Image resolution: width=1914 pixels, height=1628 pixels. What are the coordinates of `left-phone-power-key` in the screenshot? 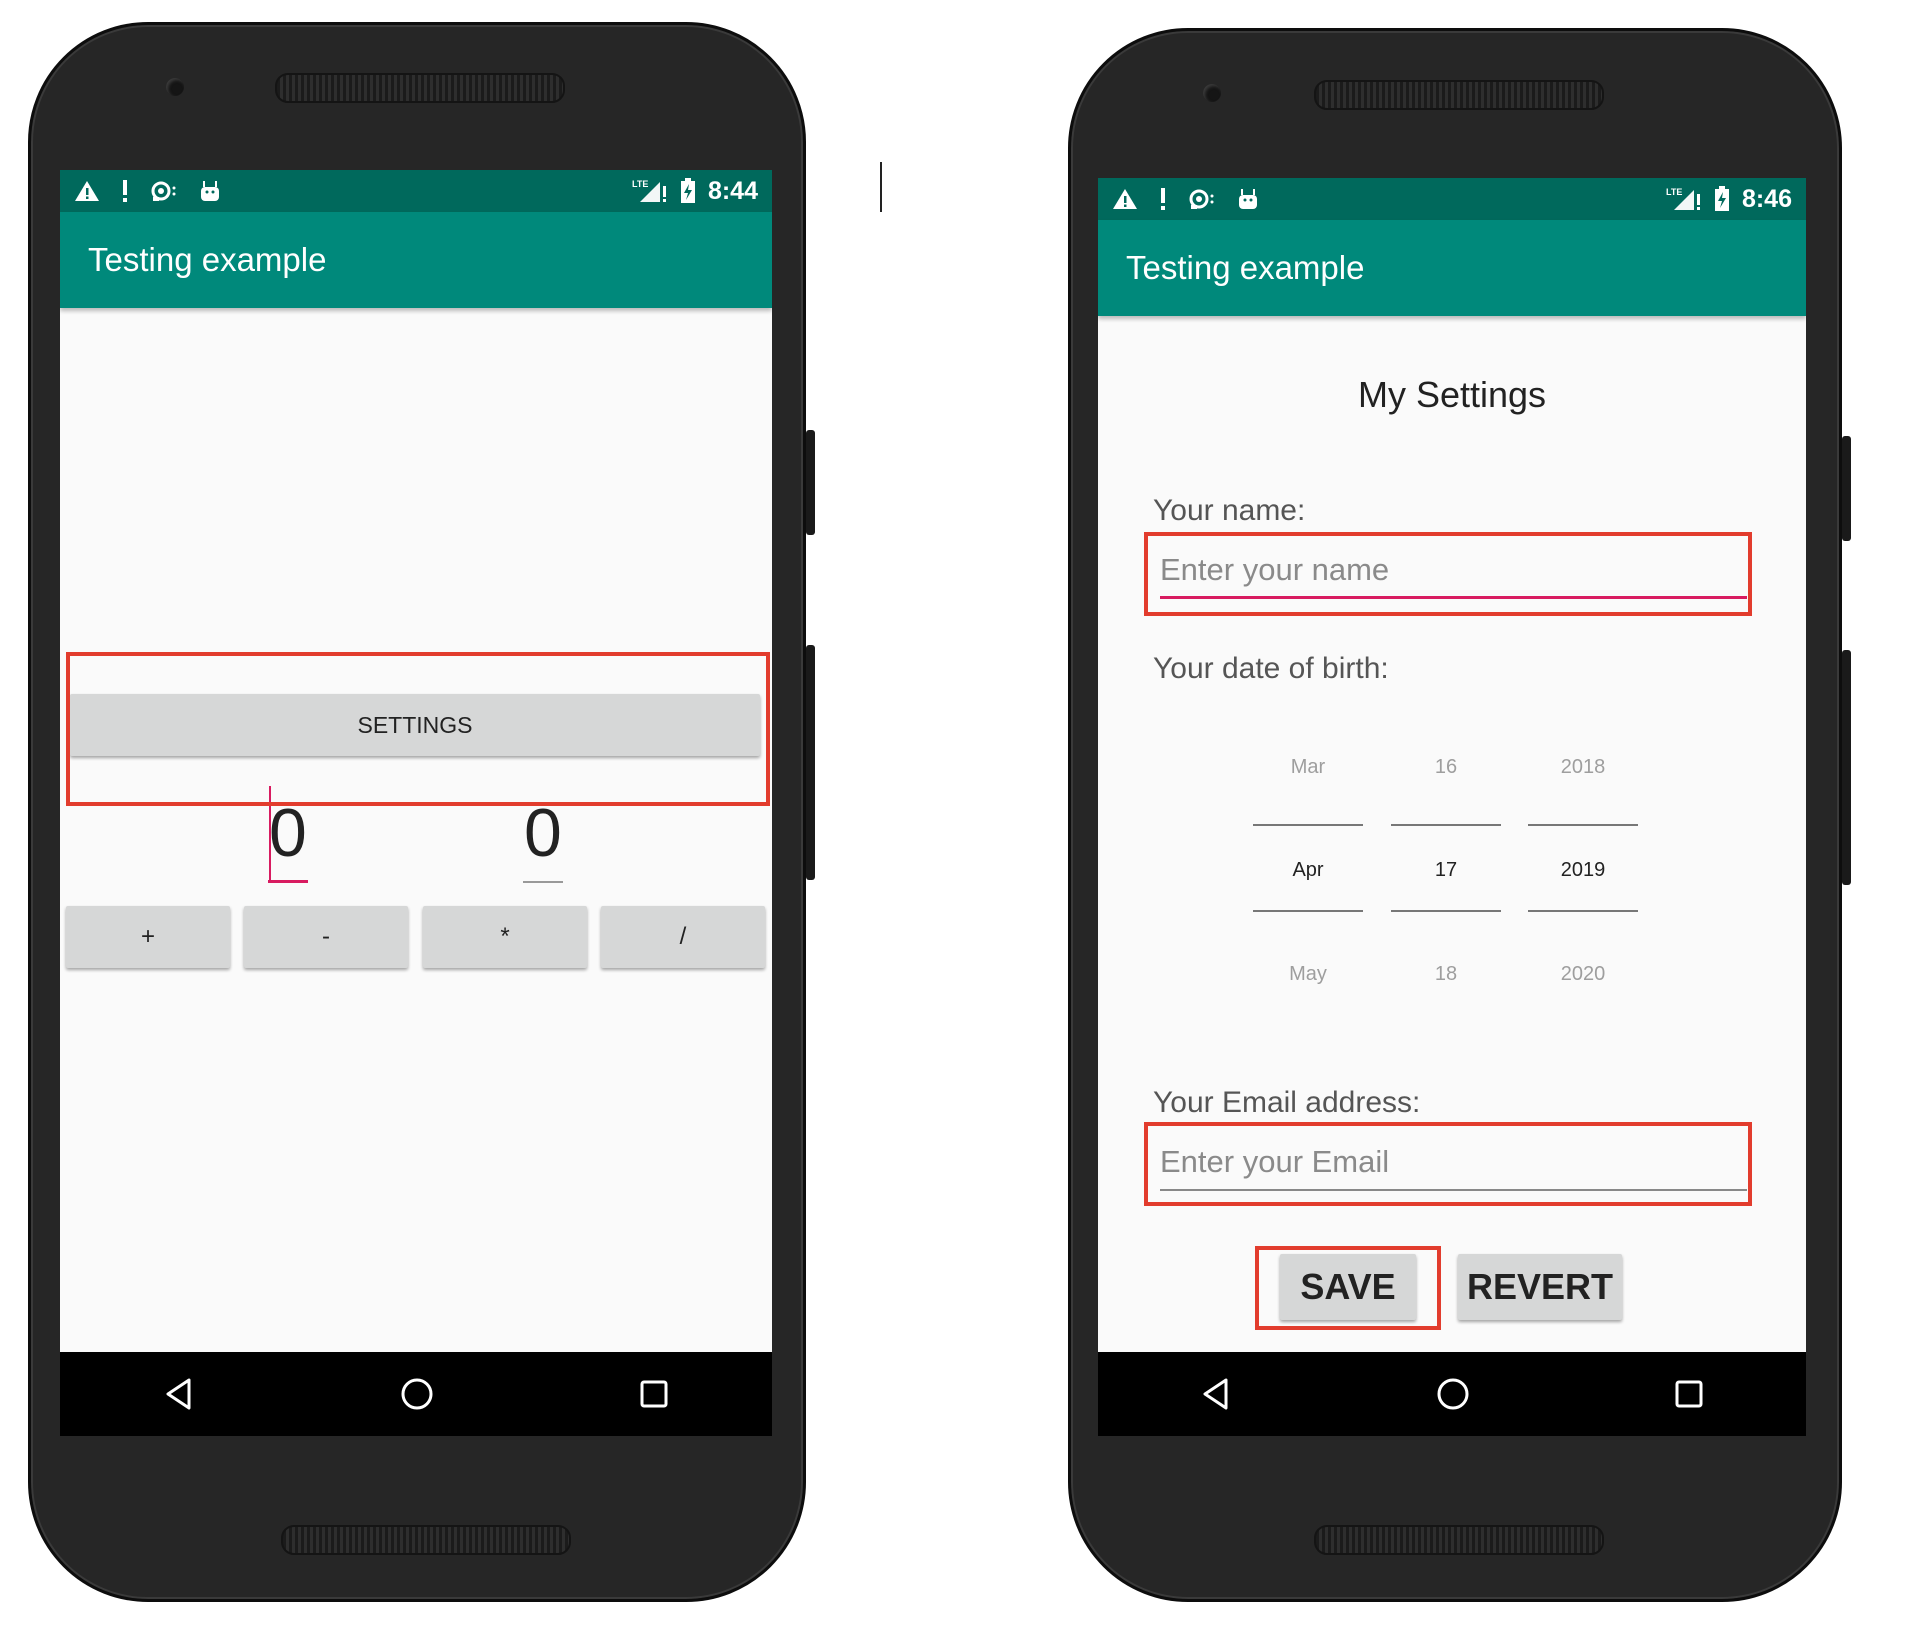 It's located at (810, 482).